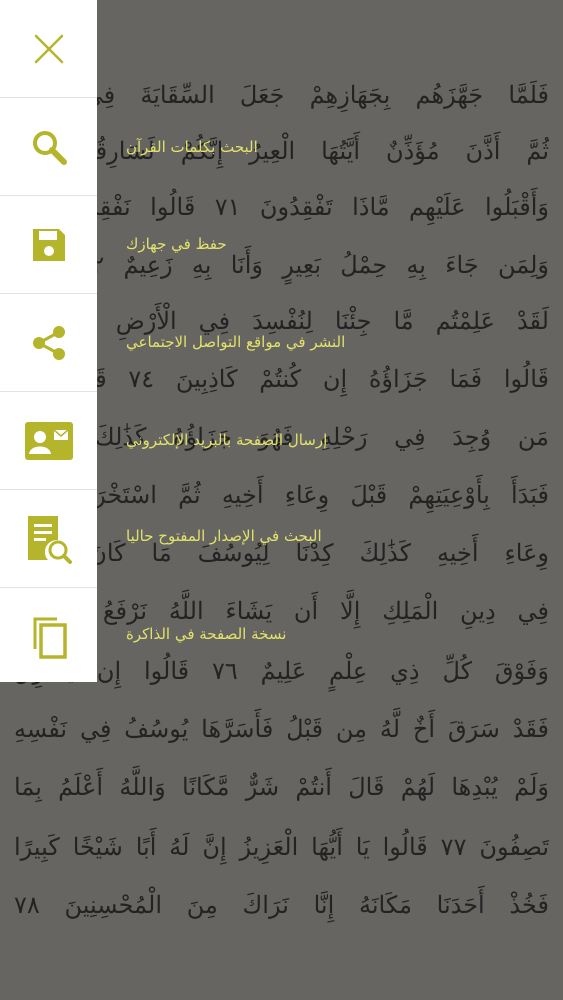 This screenshot has width=563, height=1000. What do you see at coordinates (206, 634) in the screenshot?
I see `copy-page-label: نسخة الصفحة في الذاكرة` at bounding box center [206, 634].